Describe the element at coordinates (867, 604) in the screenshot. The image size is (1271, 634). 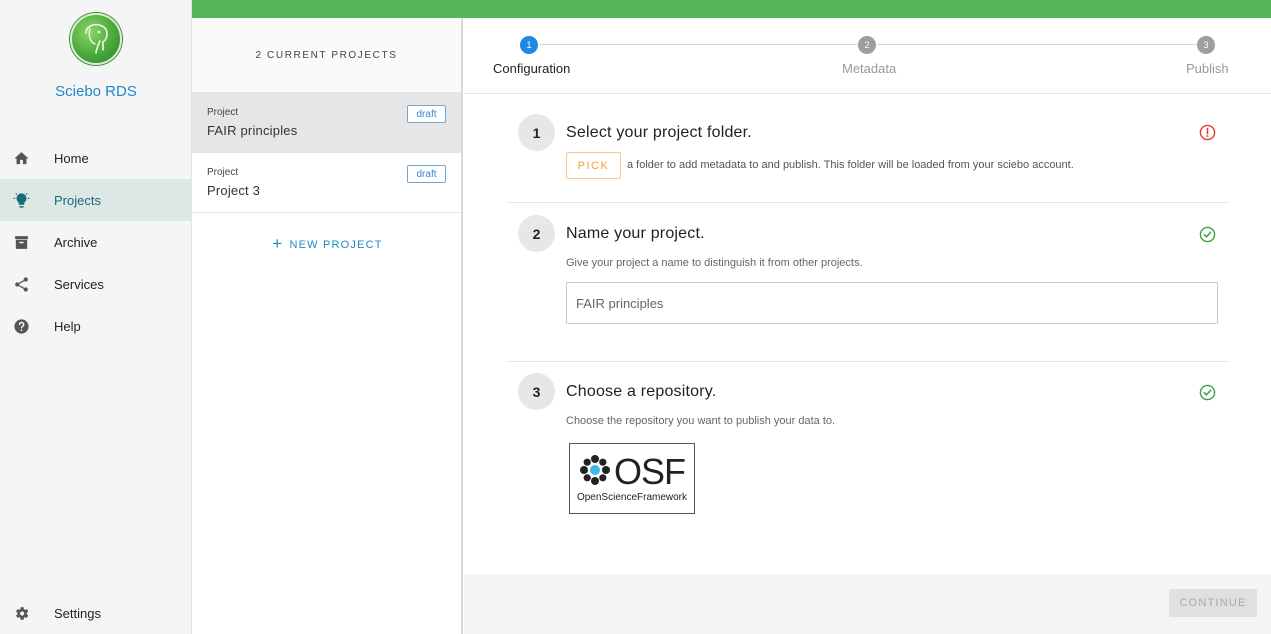
I see `footer-bar: CONTINUE` at that location.